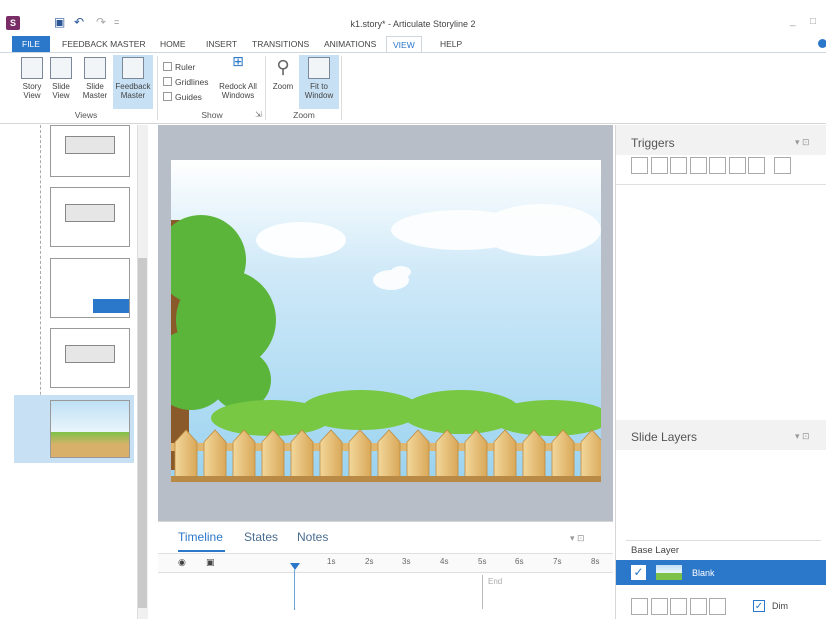 The width and height of the screenshot is (826, 619). What do you see at coordinates (444, 561) in the screenshot?
I see `tick-label: 4s` at bounding box center [444, 561].